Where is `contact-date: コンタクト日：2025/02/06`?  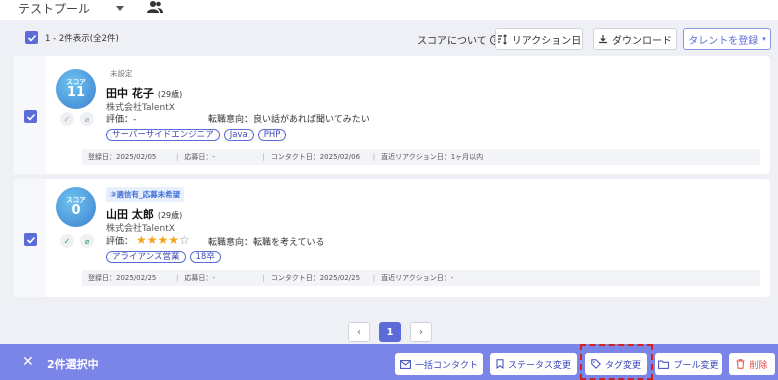
contact-date: コンタクト日：2025/02/06 is located at coordinates (315, 157).